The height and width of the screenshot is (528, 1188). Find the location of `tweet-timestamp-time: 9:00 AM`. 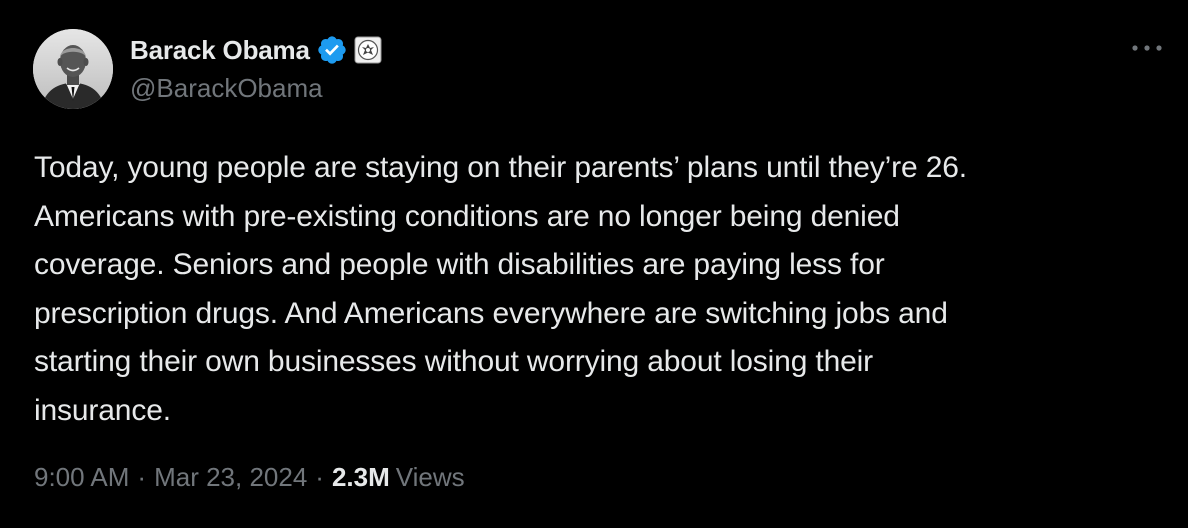

tweet-timestamp-time: 9:00 AM is located at coordinates (81, 477).